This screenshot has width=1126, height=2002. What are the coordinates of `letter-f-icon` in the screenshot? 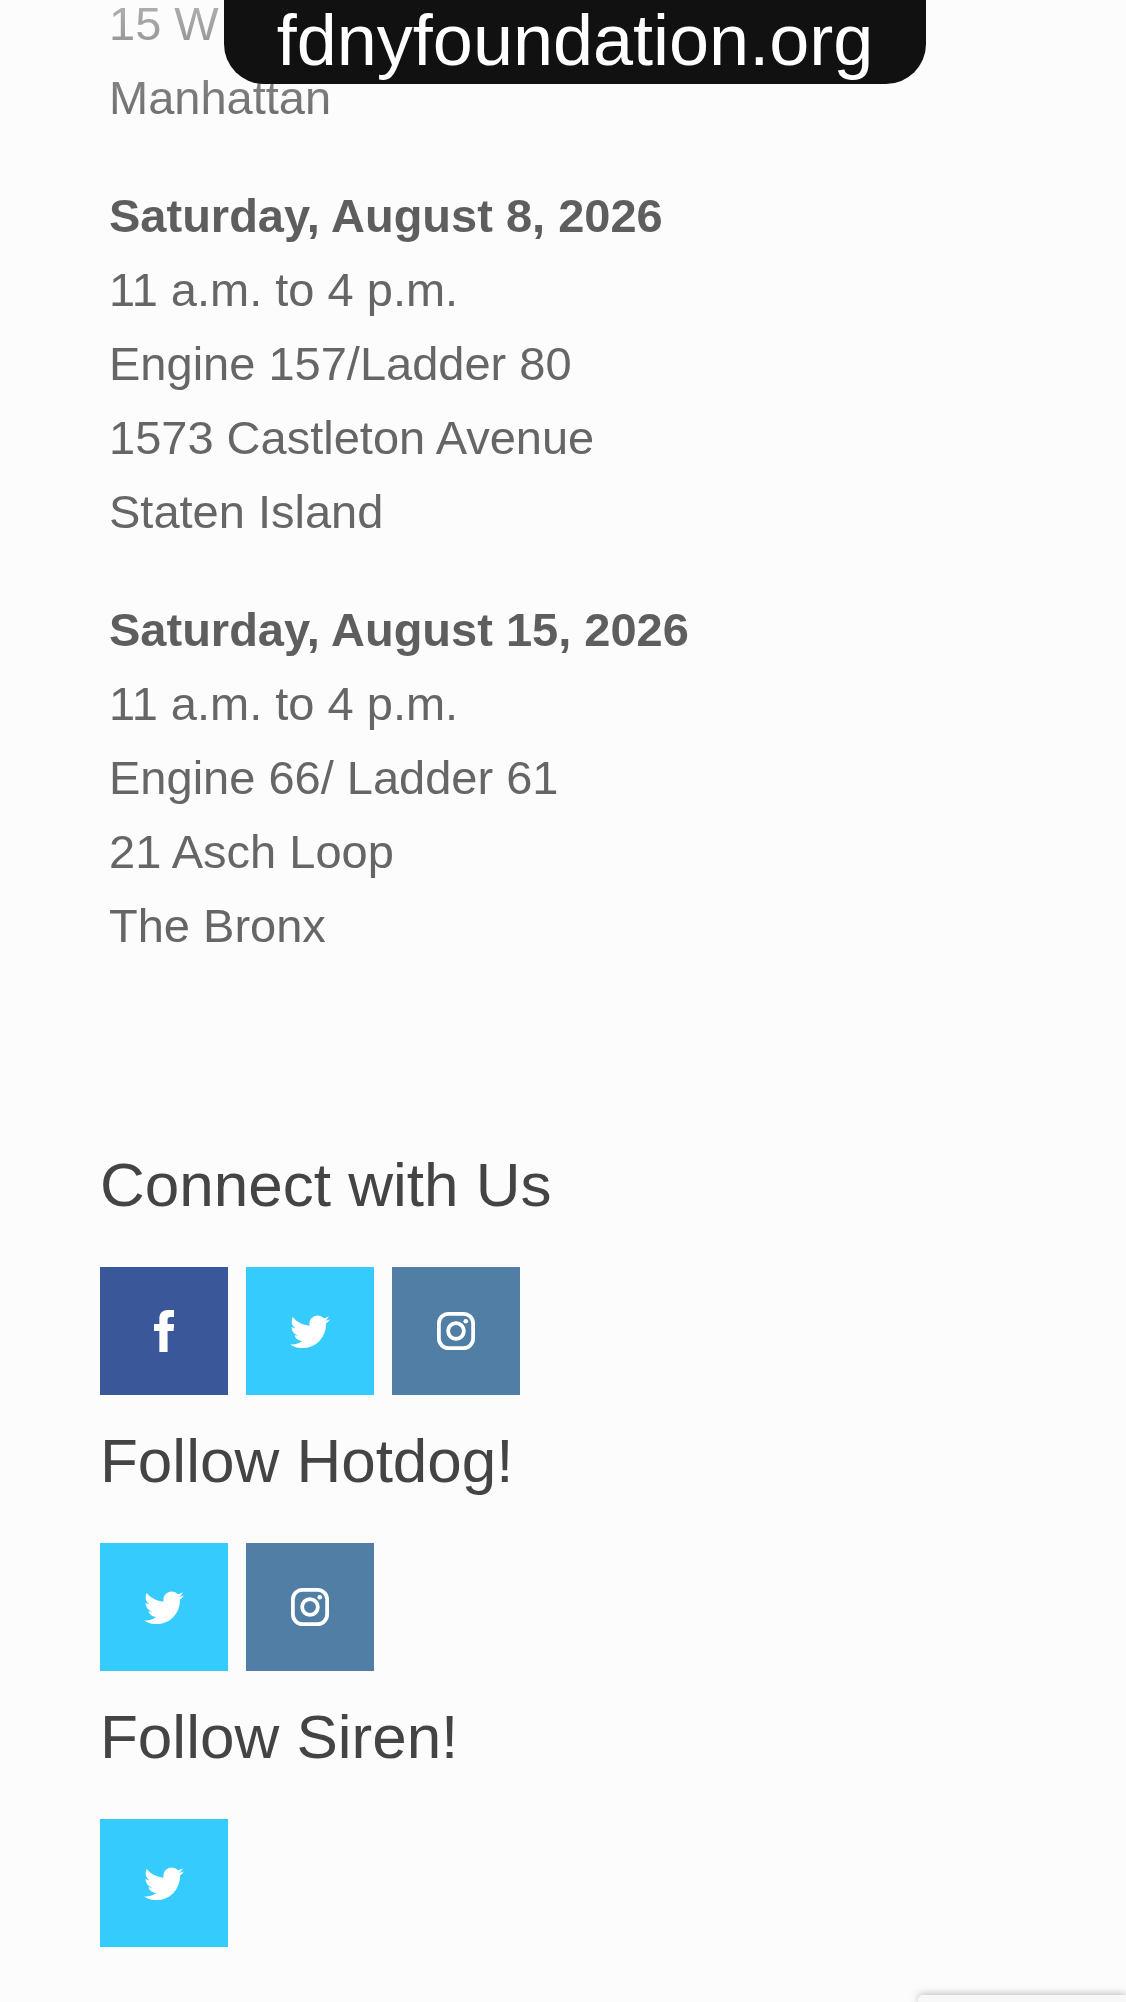 It's located at (164, 1331).